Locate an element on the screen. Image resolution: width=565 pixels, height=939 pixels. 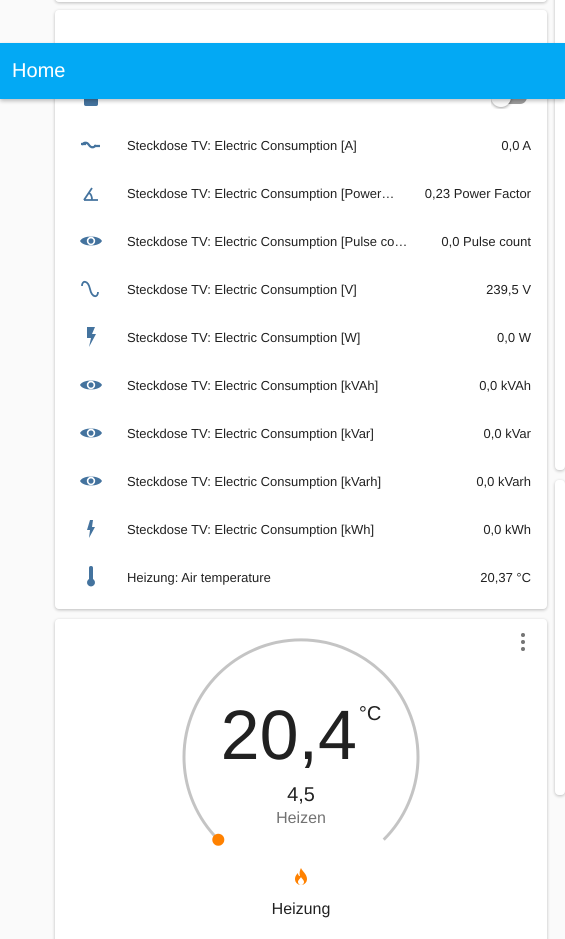
entity-value: 0,0 kWh is located at coordinates (507, 529).